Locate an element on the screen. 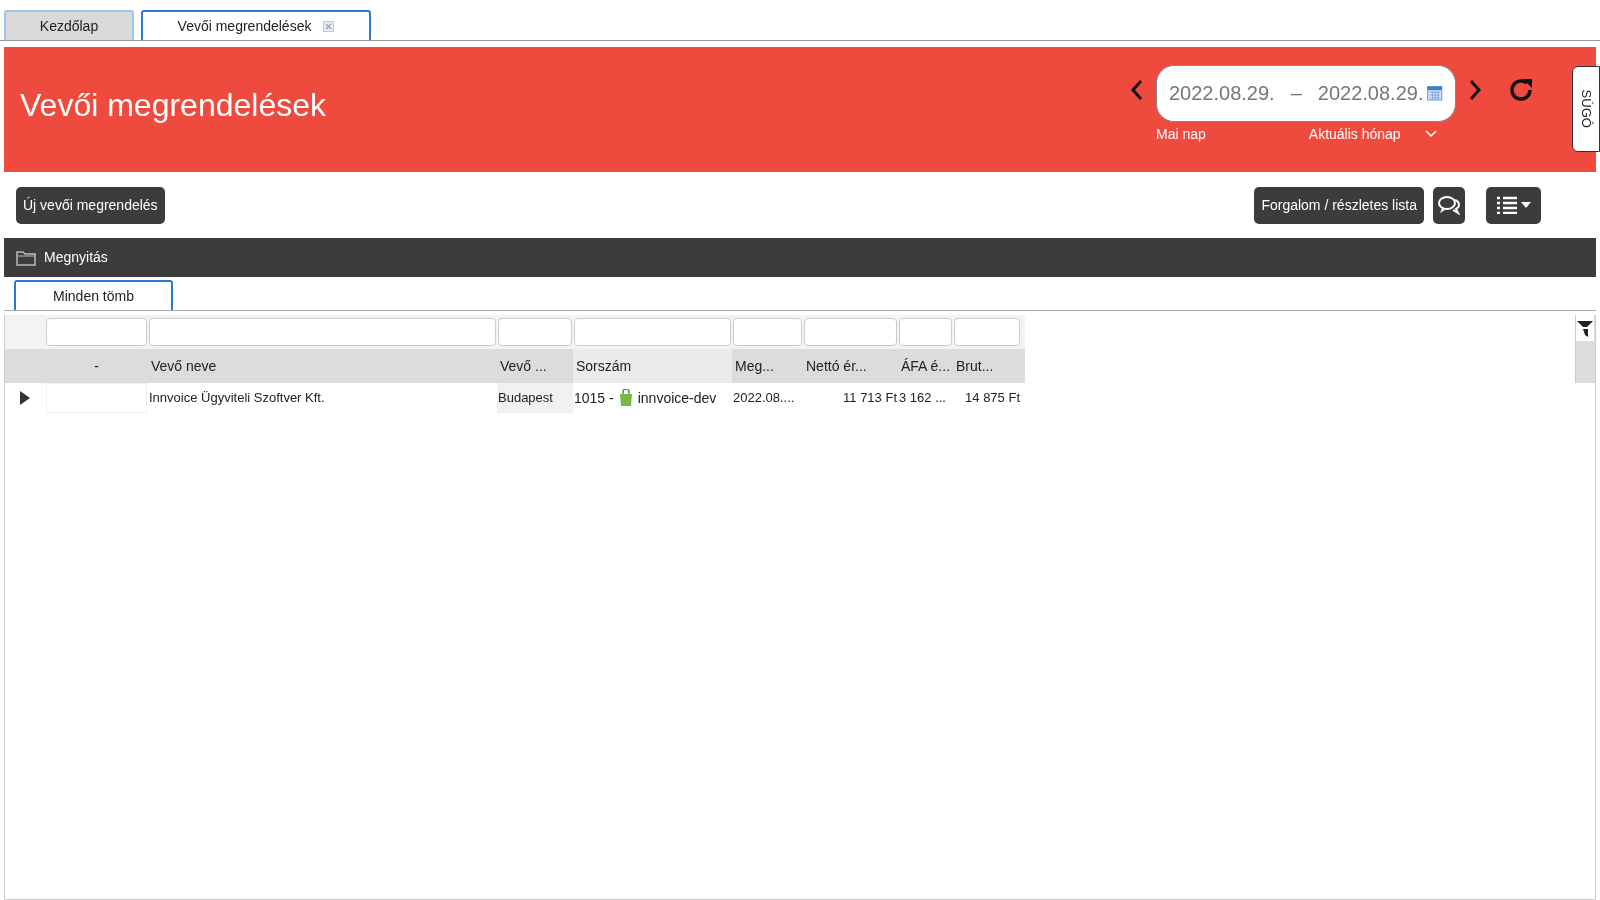  list-menu-button is located at coordinates (1513, 205).